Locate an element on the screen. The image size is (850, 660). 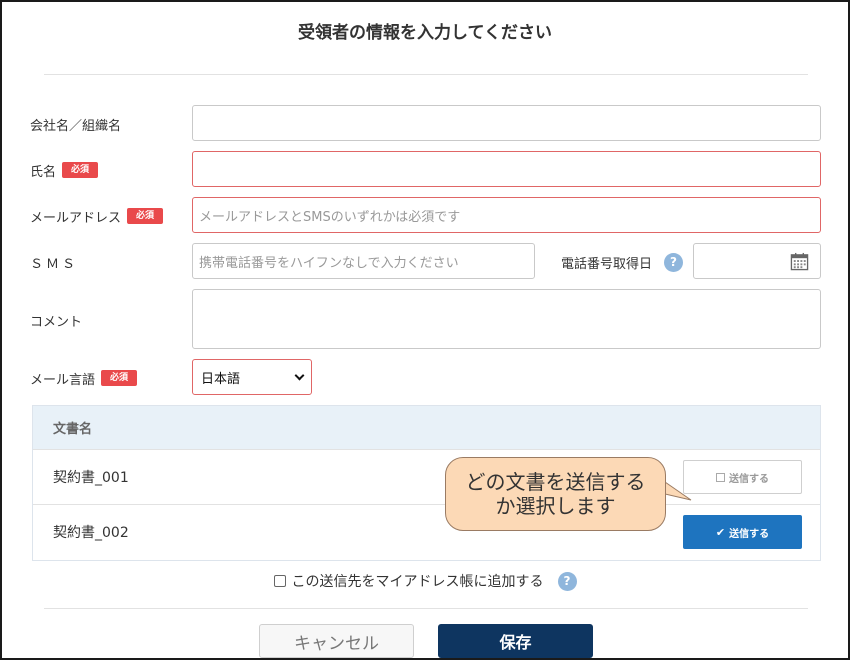
email-input: メールアドレスとSMSのいずれかは必須です is located at coordinates (506, 215).